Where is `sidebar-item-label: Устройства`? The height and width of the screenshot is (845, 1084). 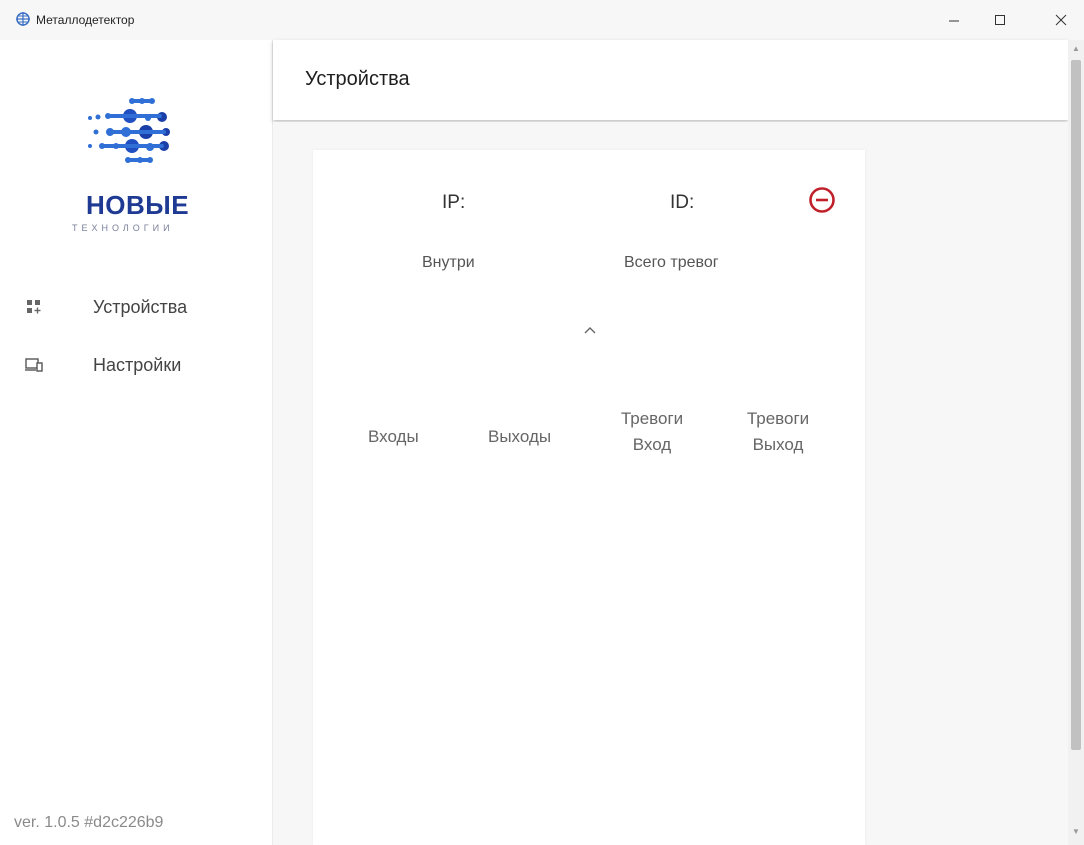 sidebar-item-label: Устройства is located at coordinates (140, 306).